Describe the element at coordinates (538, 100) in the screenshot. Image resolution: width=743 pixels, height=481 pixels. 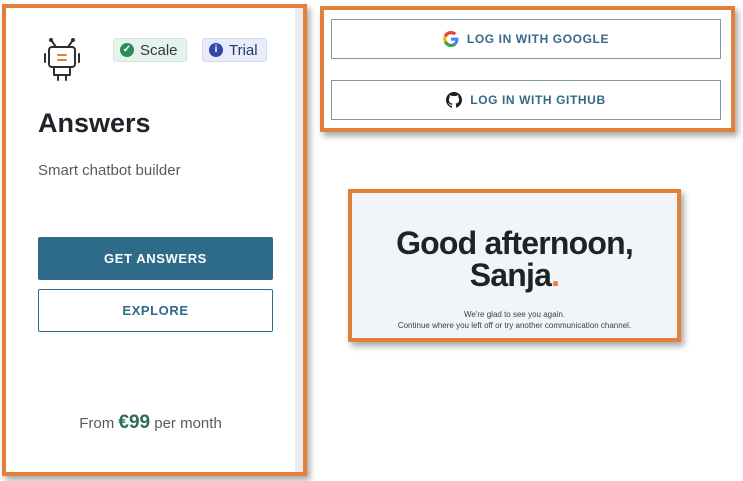
I see `github-login-label: LOG IN WITH GITHUB` at that location.